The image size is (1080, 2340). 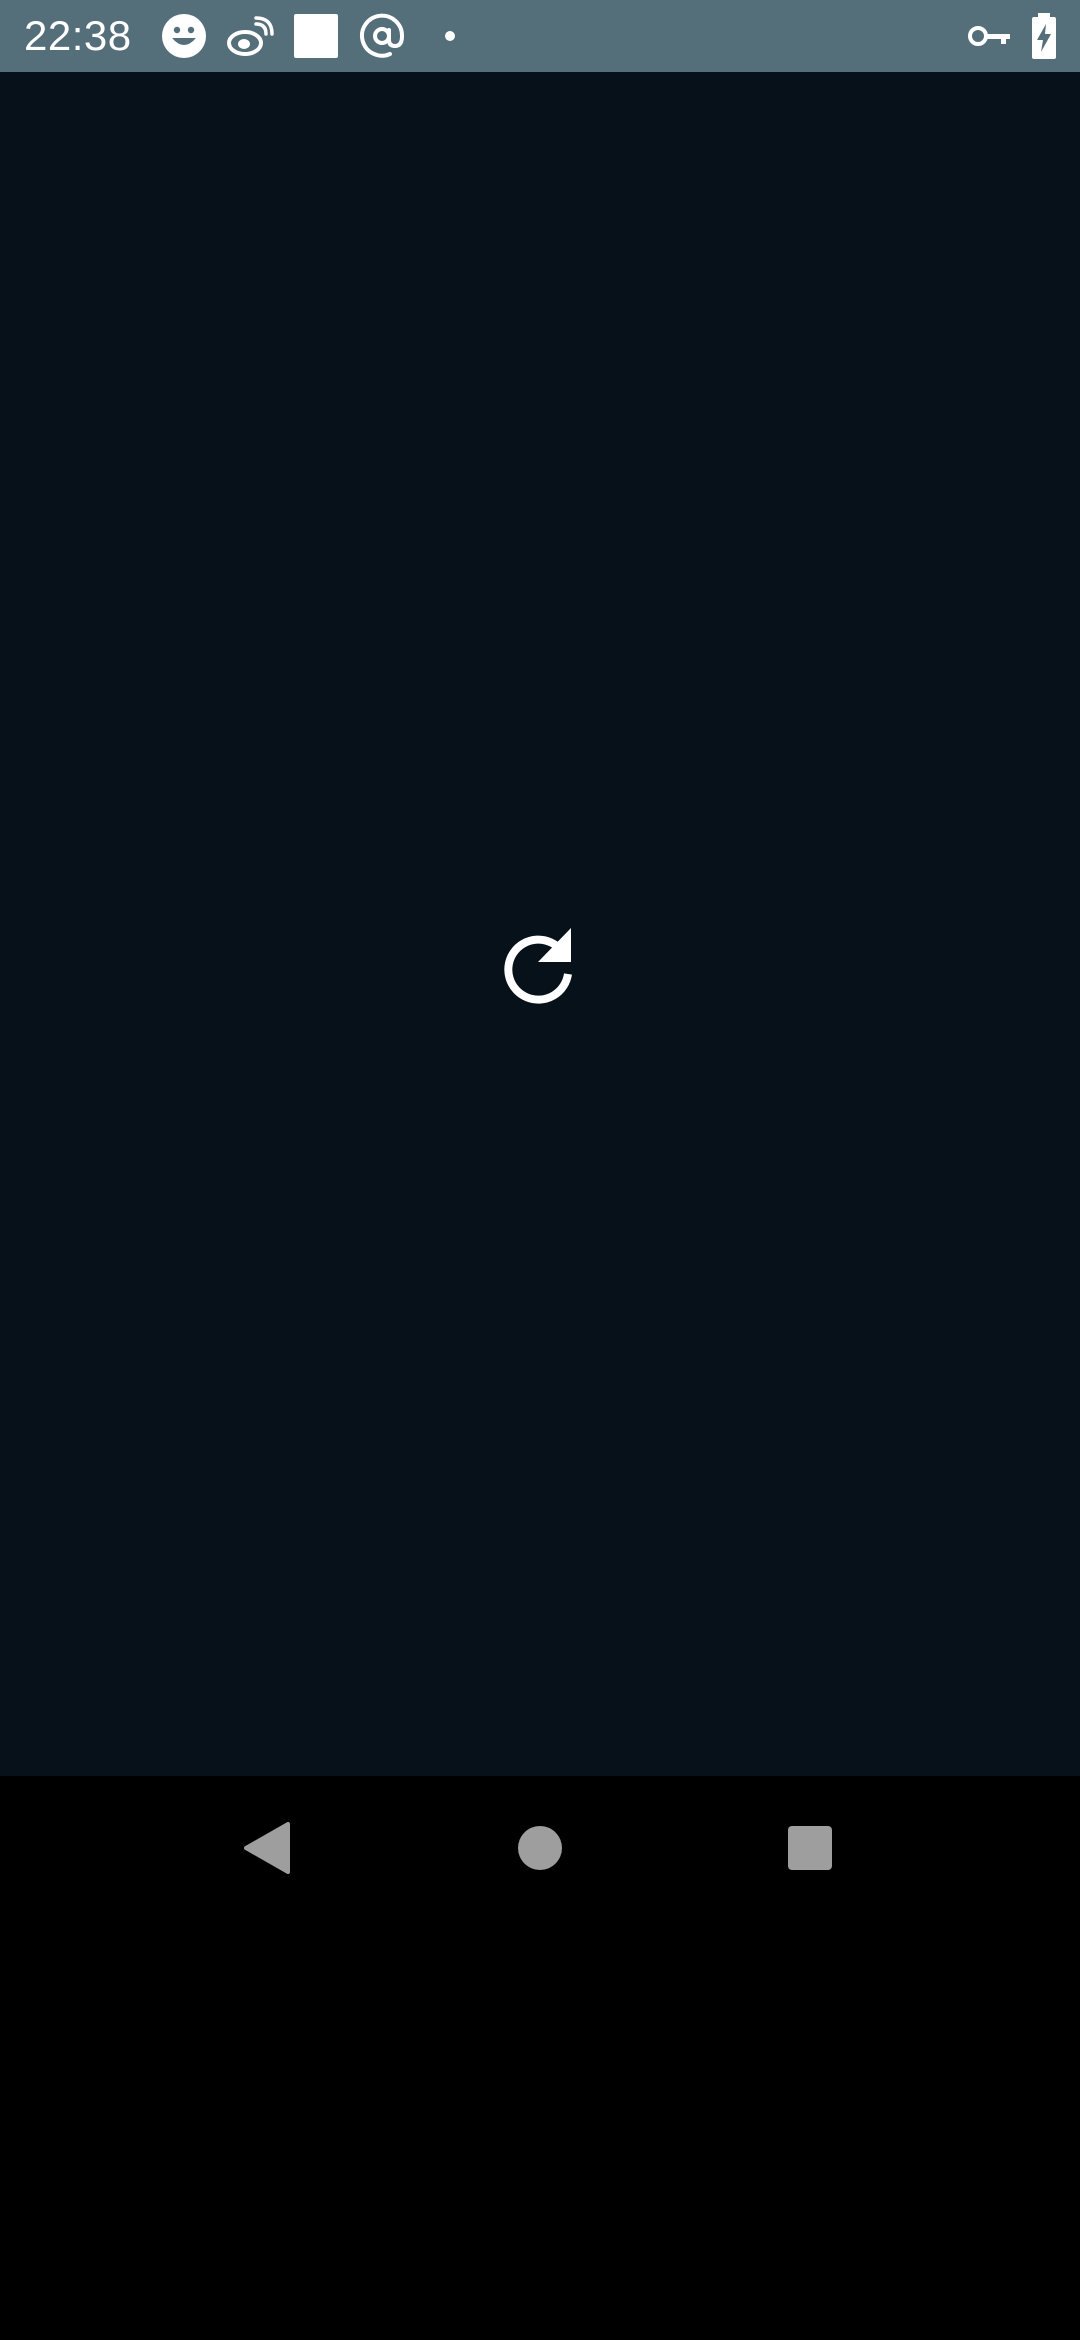 What do you see at coordinates (810, 1848) in the screenshot?
I see `recents-button` at bounding box center [810, 1848].